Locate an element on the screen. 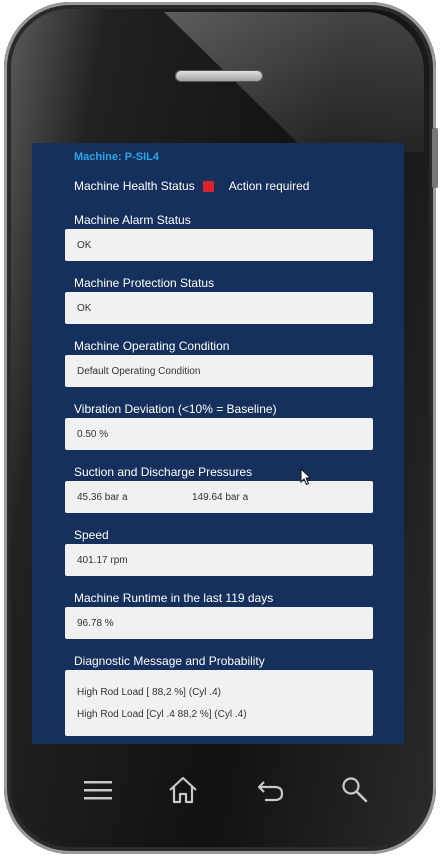 This screenshot has width=440, height=856. vibration-deviation-label: Vibration Deviation (<10% = Baseline) is located at coordinates (175, 409).